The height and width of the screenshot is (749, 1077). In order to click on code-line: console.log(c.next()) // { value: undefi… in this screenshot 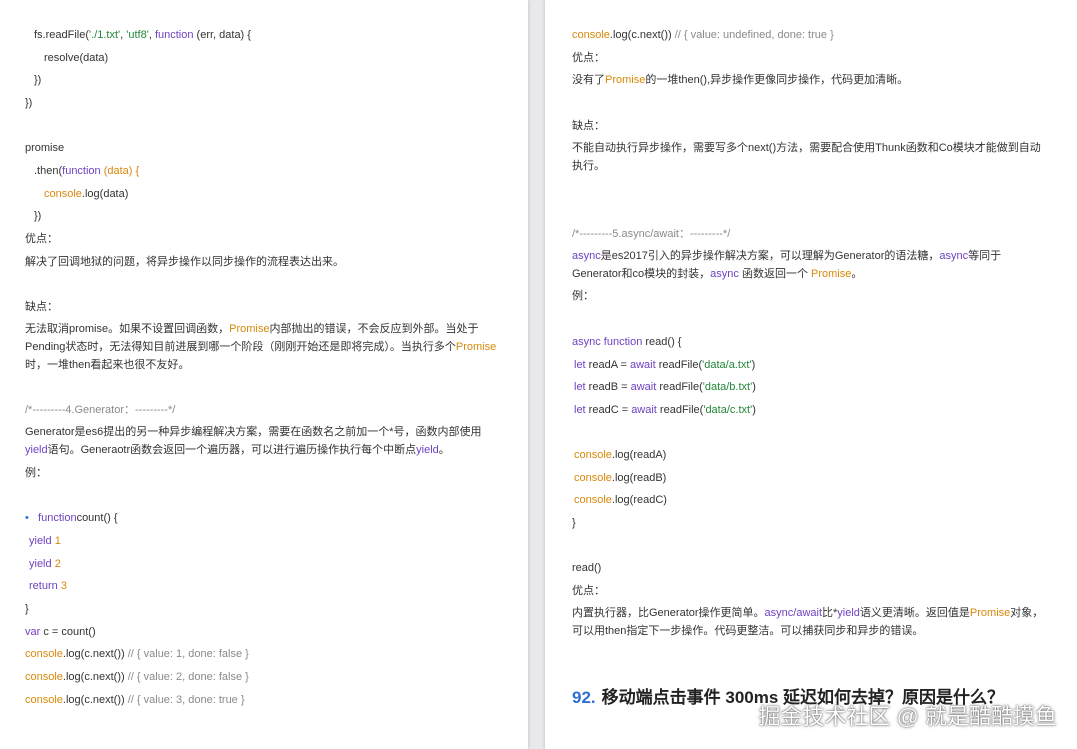, I will do `click(703, 35)`.